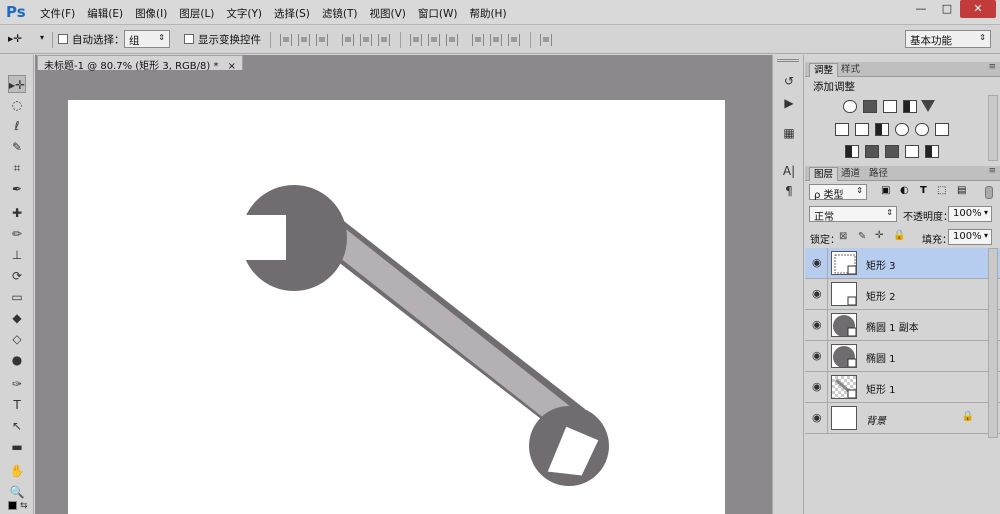 This screenshot has width=1000, height=514. What do you see at coordinates (902, 129) in the screenshot?
I see `photo-filter-icon` at bounding box center [902, 129].